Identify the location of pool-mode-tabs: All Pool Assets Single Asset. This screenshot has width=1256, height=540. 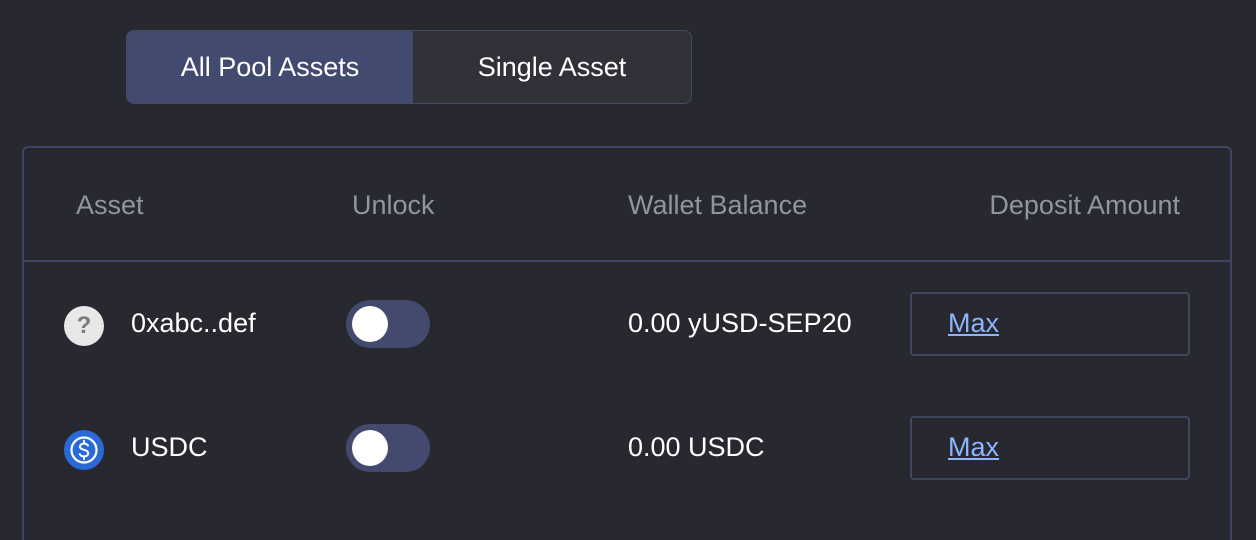
(409, 67).